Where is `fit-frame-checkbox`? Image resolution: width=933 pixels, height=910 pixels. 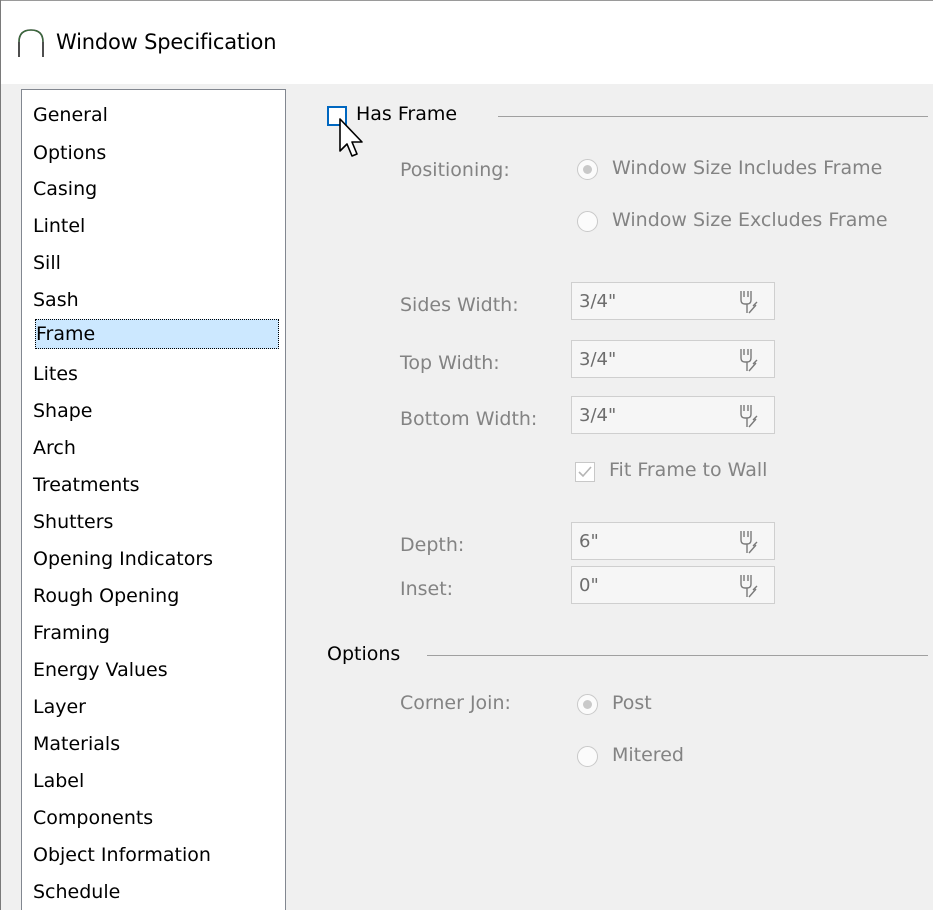
fit-frame-checkbox is located at coordinates (585, 472).